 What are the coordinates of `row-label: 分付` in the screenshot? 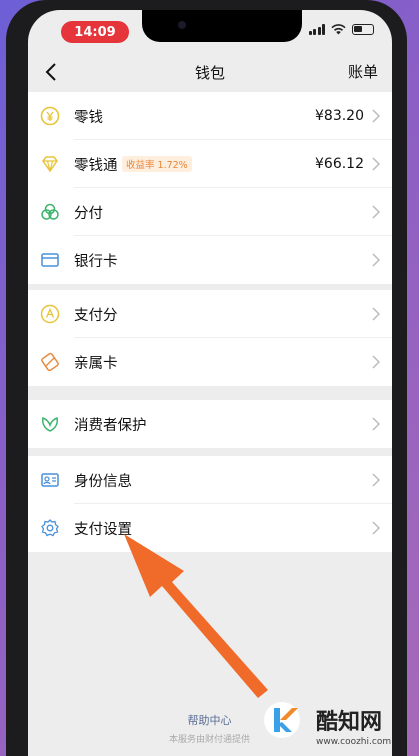 It's located at (88, 213).